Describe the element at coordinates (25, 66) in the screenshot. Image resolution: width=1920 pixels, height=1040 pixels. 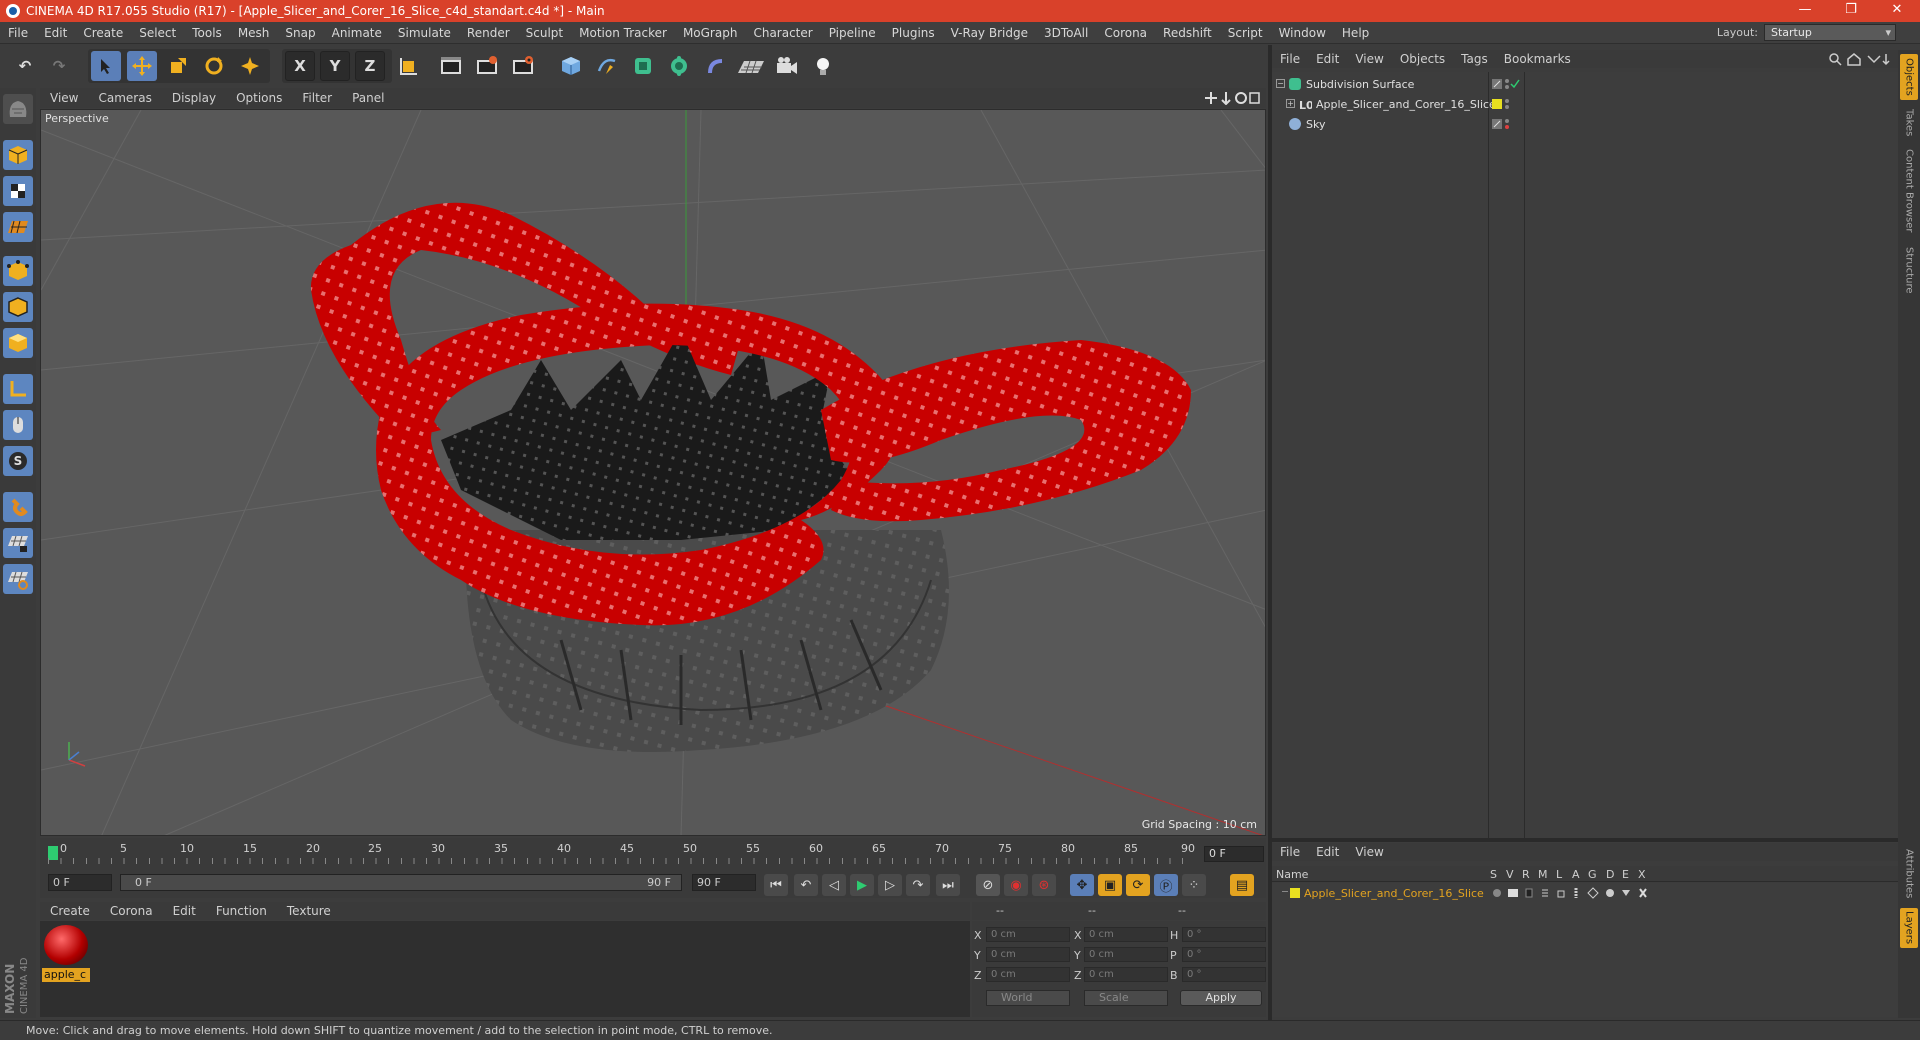
I see `undo-button: ↶` at that location.